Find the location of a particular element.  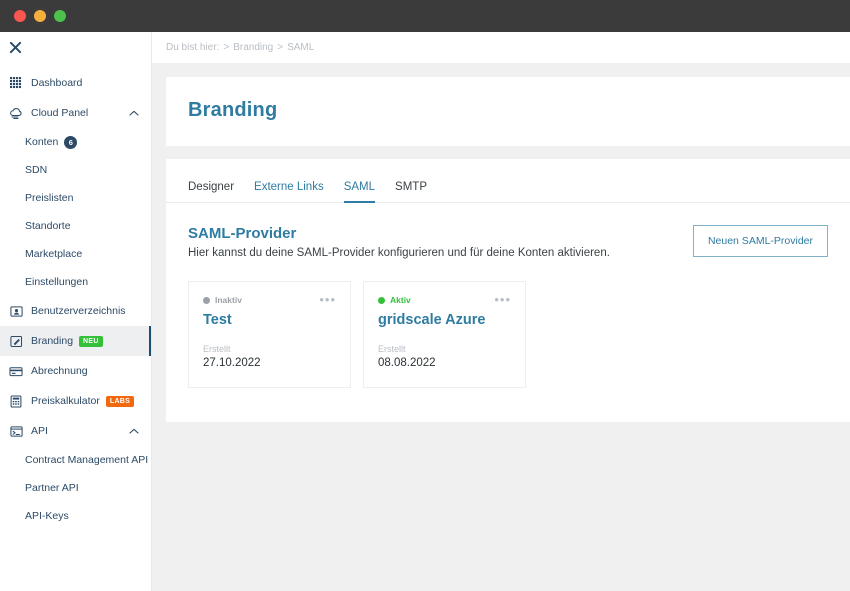

new-saml-provider-button: Neuen SAML-Provider is located at coordinates (760, 241).